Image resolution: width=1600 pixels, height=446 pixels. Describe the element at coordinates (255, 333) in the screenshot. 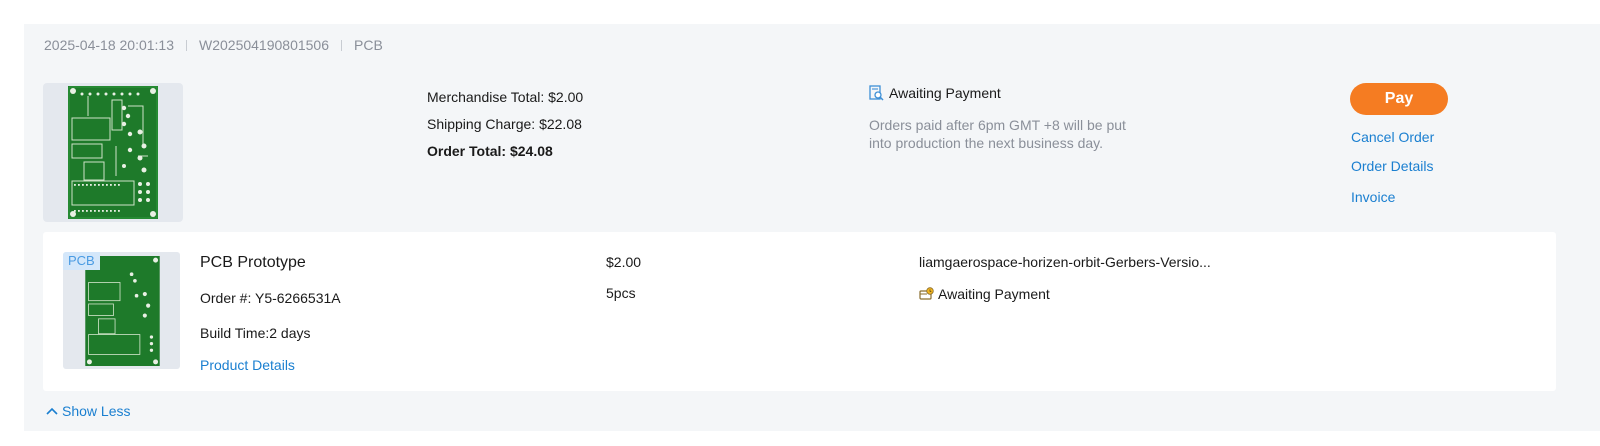

I see `item-build-time: Build Time:2 days` at that location.